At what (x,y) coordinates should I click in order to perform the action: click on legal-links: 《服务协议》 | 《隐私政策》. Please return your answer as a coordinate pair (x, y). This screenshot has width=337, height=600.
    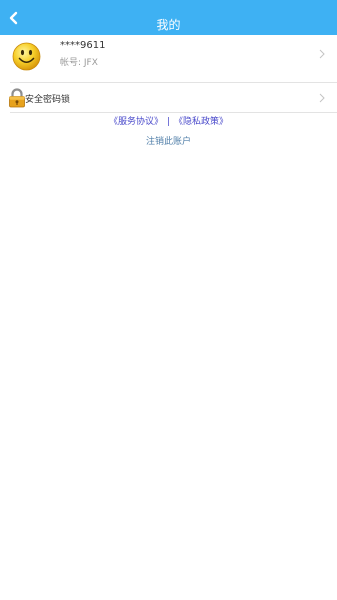
    Looking at the image, I should click on (168, 120).